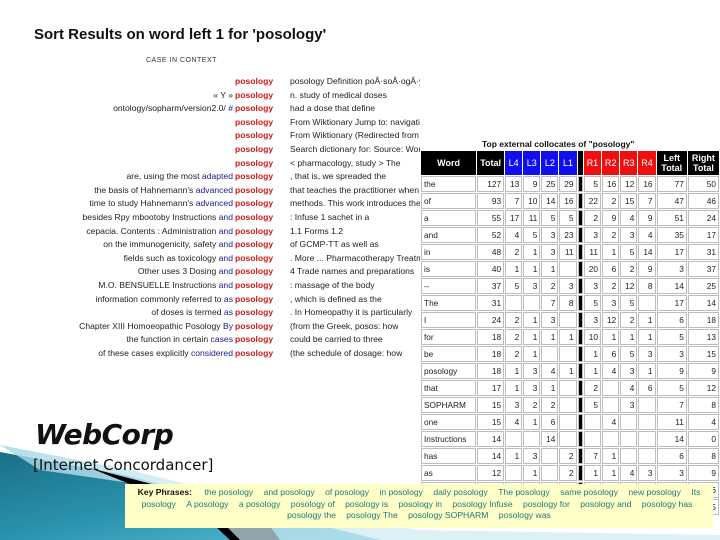 Image resolution: width=720 pixels, height=540 pixels. What do you see at coordinates (570, 456) in the screenshot?
I see `collocate-row: has 14 1 3 2 7 1 6 8` at bounding box center [570, 456].